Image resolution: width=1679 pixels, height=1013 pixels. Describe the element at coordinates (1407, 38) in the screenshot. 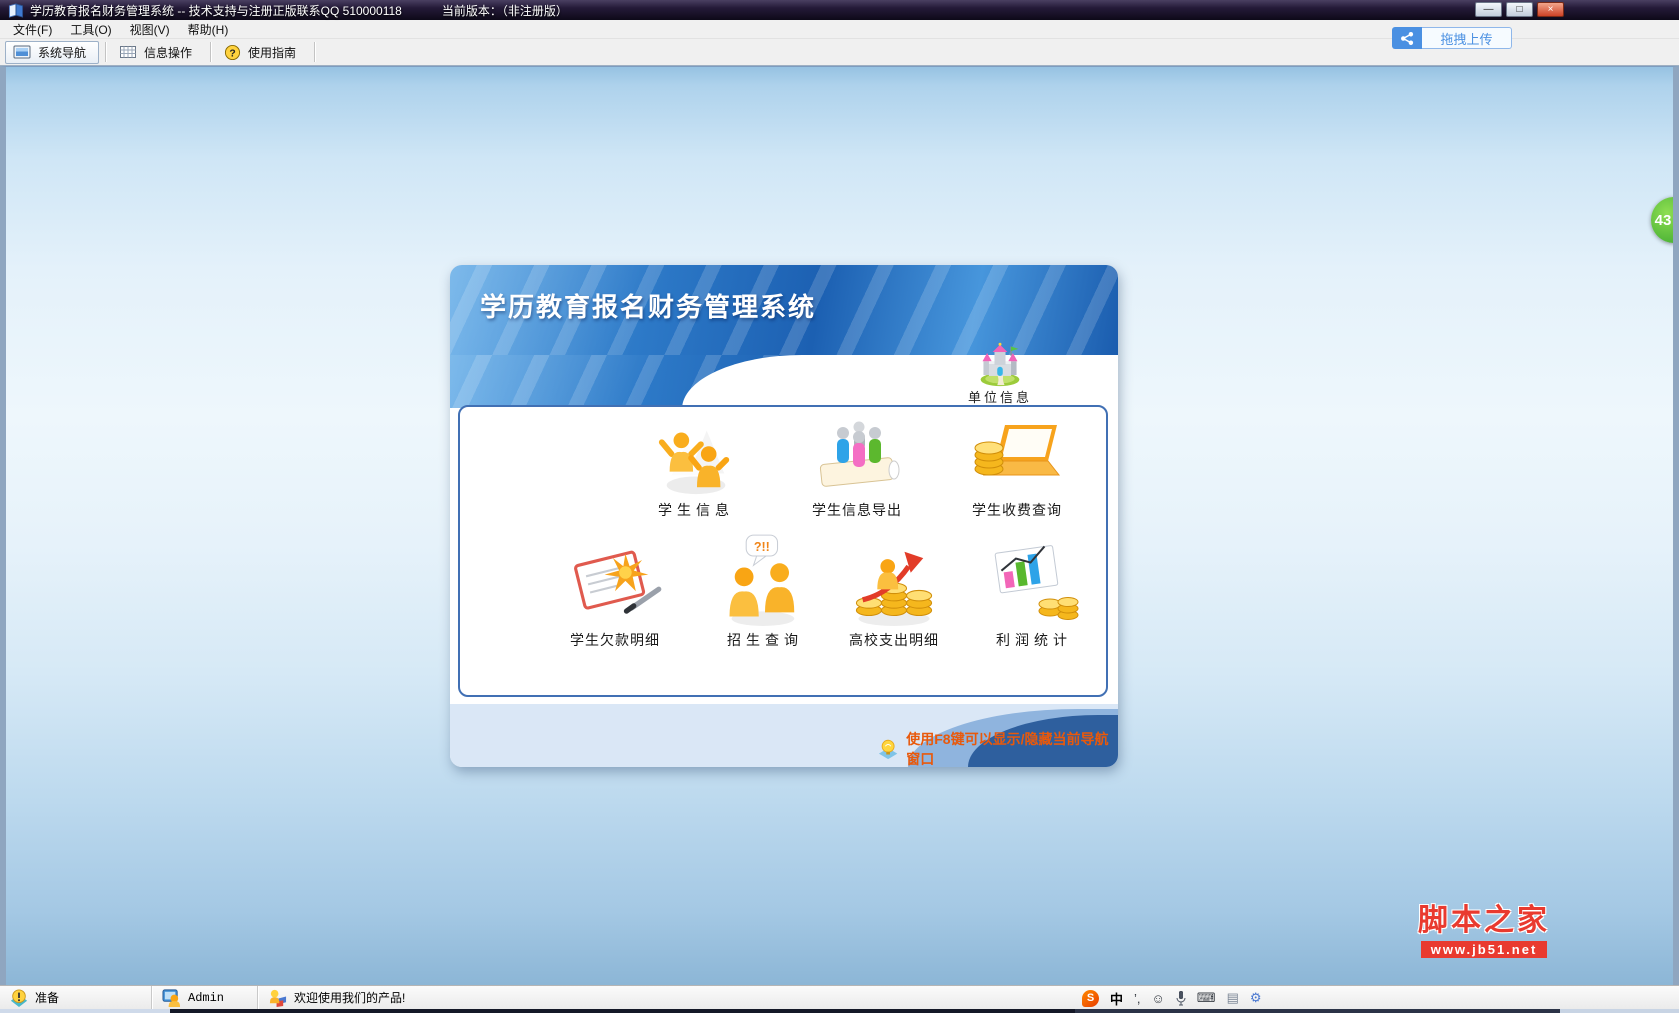

I see `share-nodes-icon` at that location.